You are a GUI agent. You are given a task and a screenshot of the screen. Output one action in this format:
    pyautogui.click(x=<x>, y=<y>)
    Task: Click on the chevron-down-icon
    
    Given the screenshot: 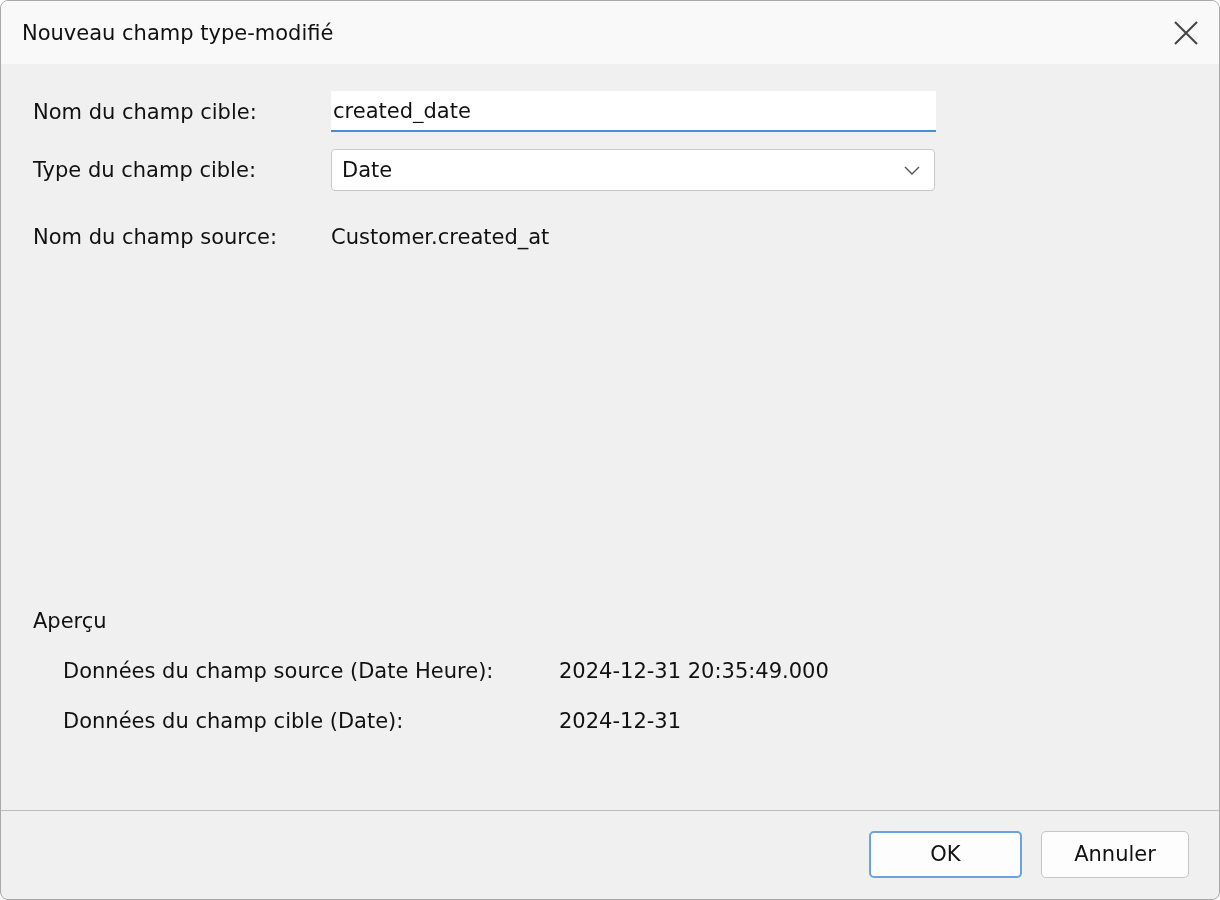 What is the action you would take?
    pyautogui.click(x=912, y=170)
    